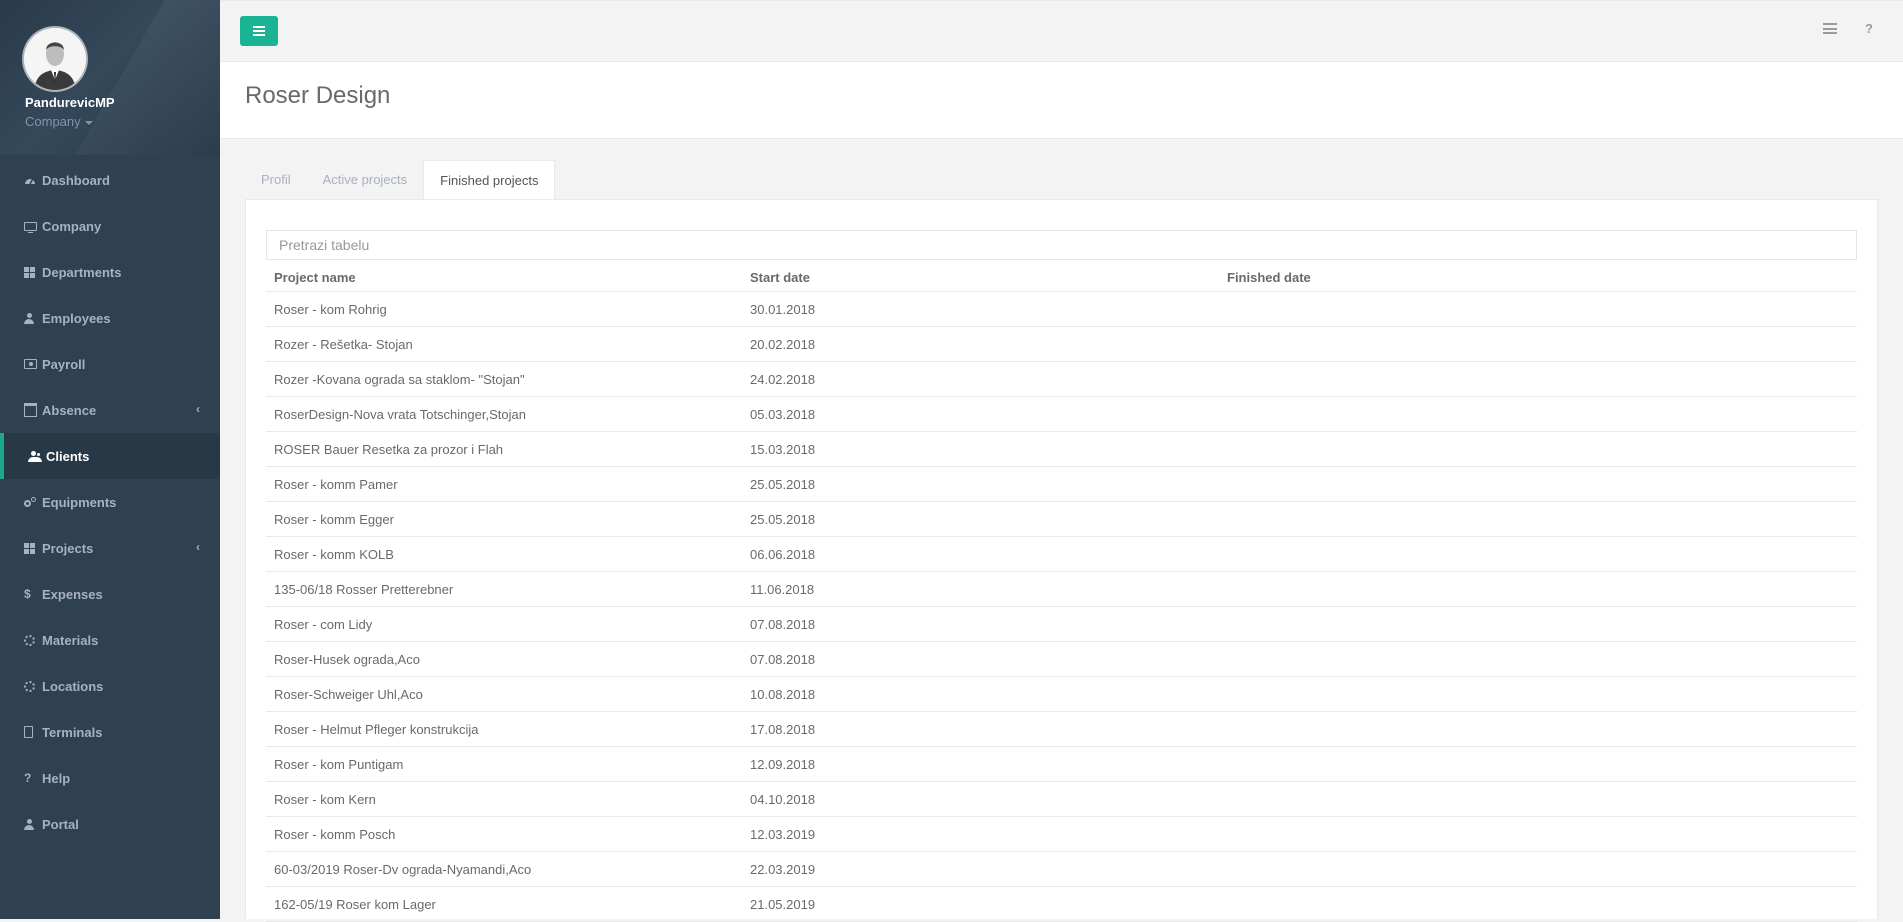  Describe the element at coordinates (72, 226) in the screenshot. I see `sidebar-item-label: Company` at that location.